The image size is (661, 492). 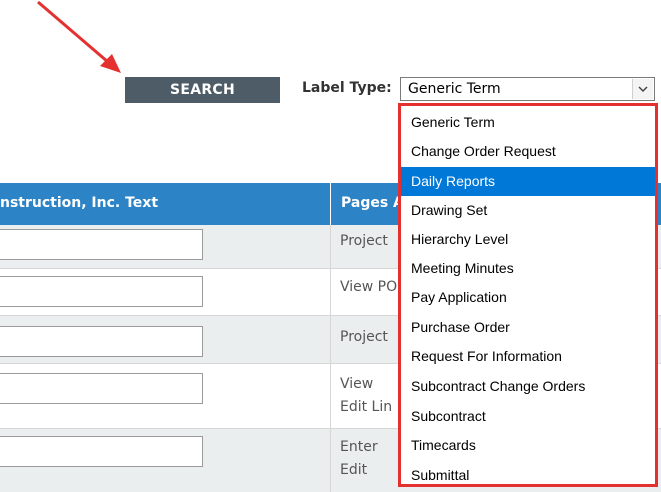 I want to click on pages-text: Edit Lin, so click(x=366, y=407).